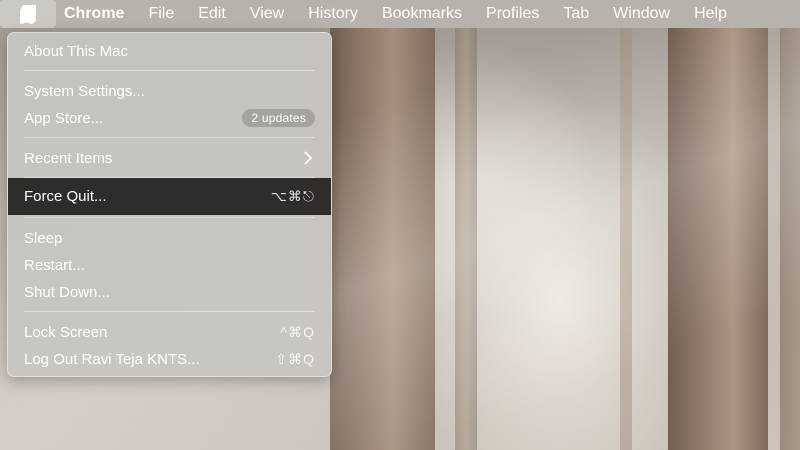 The image size is (800, 450). What do you see at coordinates (169, 158) in the screenshot?
I see `menu-item-recent-items: Recent Items` at bounding box center [169, 158].